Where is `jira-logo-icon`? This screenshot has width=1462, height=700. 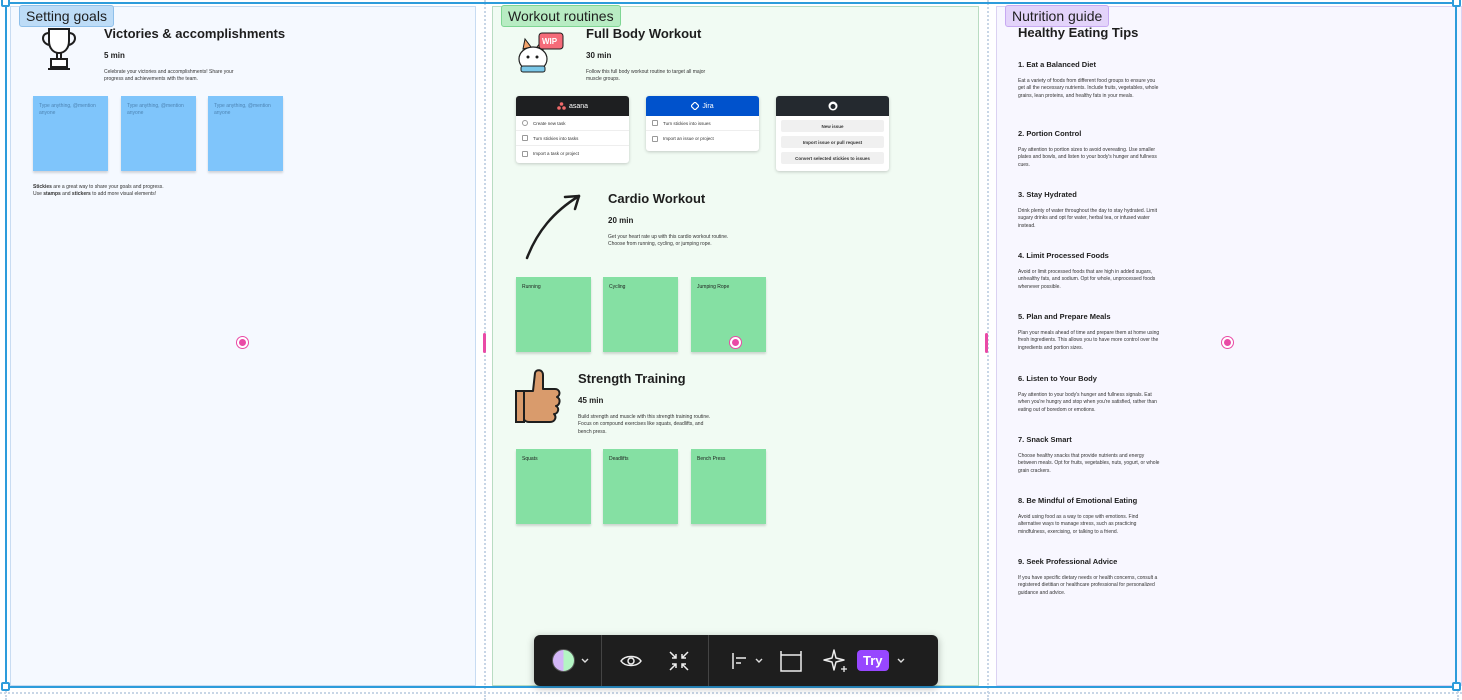
jira-logo-icon is located at coordinates (695, 106).